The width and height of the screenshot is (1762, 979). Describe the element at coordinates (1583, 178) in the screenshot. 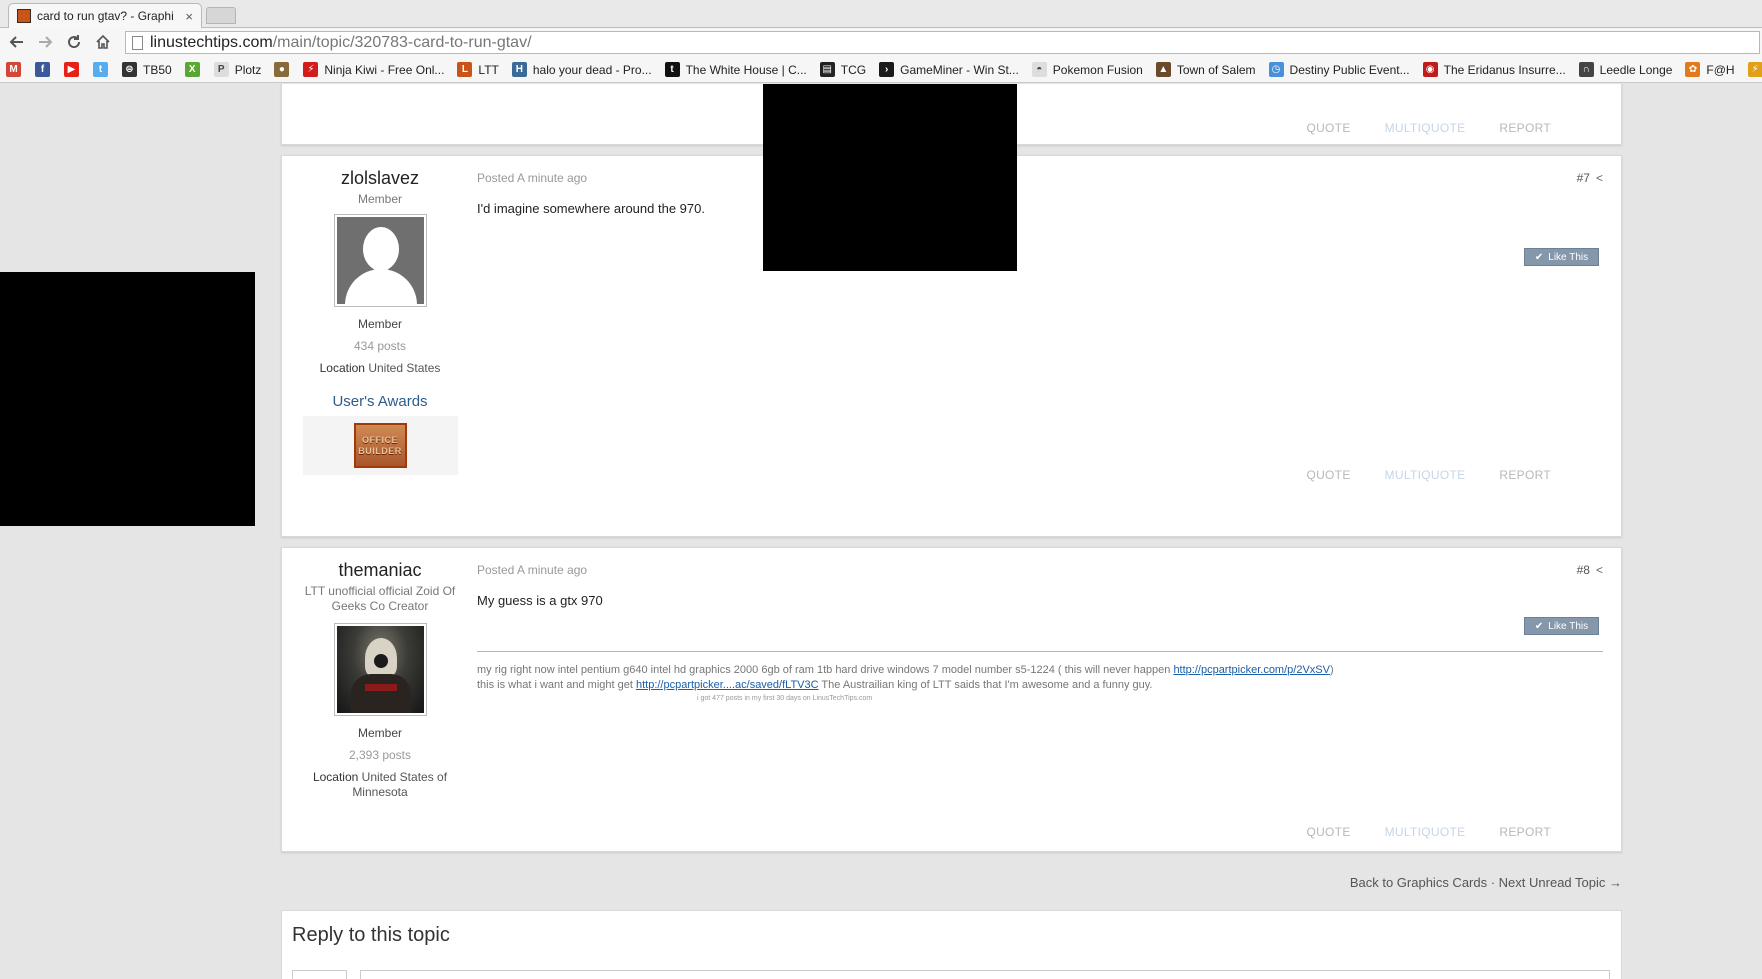

I see `post-number-label: #7` at that location.